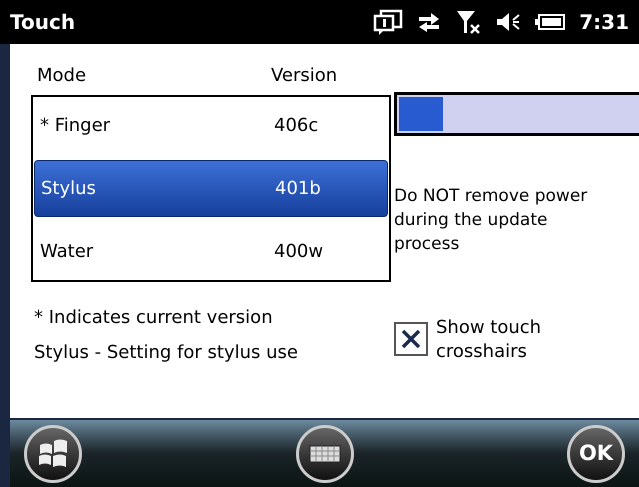 Image resolution: width=639 pixels, height=487 pixels. Describe the element at coordinates (43, 22) in the screenshot. I see `window-title: Touch` at that location.